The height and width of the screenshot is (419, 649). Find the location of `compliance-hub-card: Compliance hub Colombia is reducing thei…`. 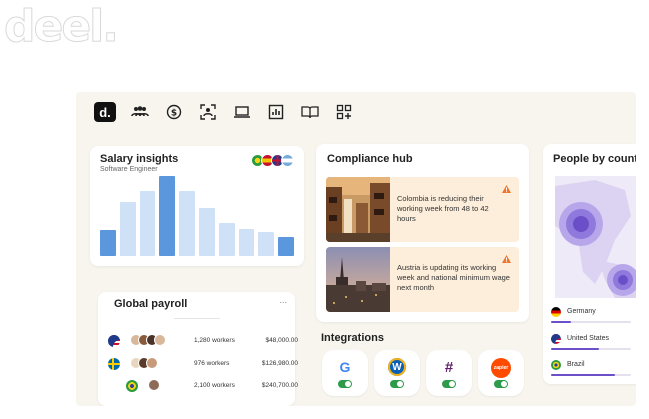

compliance-hub-card: Compliance hub Colombia is reducing thei… is located at coordinates (422, 233).